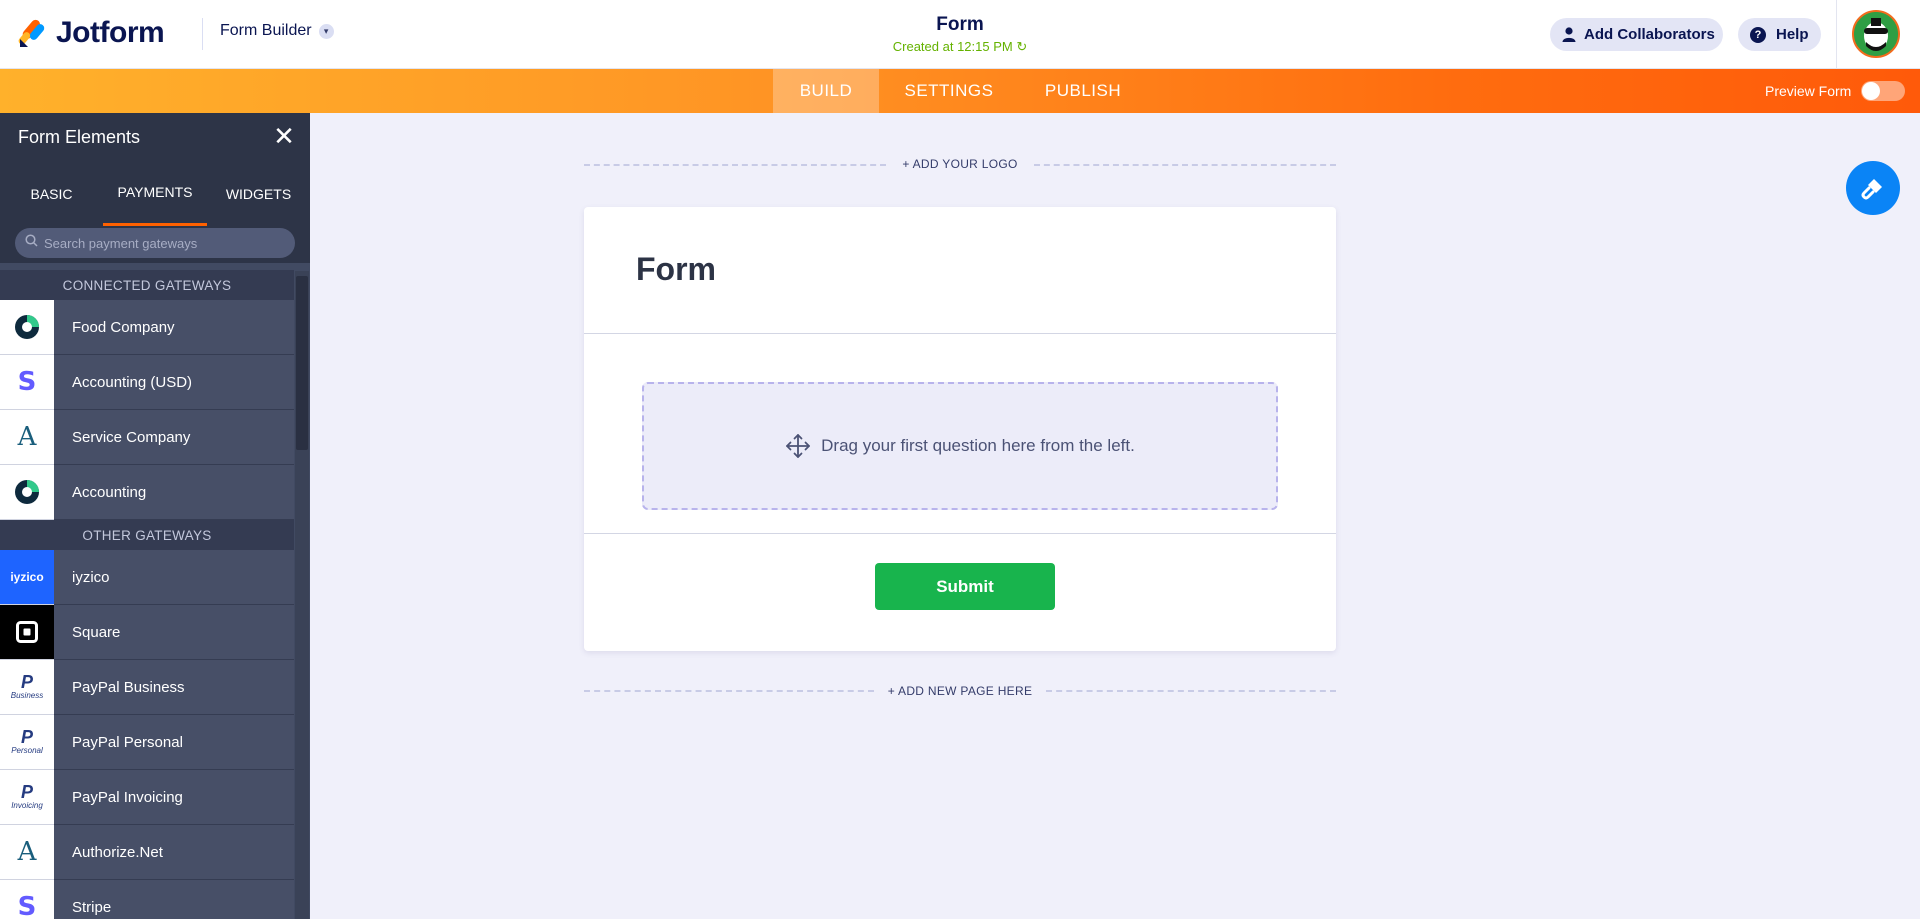 The height and width of the screenshot is (919, 1920). What do you see at coordinates (79, 136) in the screenshot?
I see `sidebar-title: Form Elements` at bounding box center [79, 136].